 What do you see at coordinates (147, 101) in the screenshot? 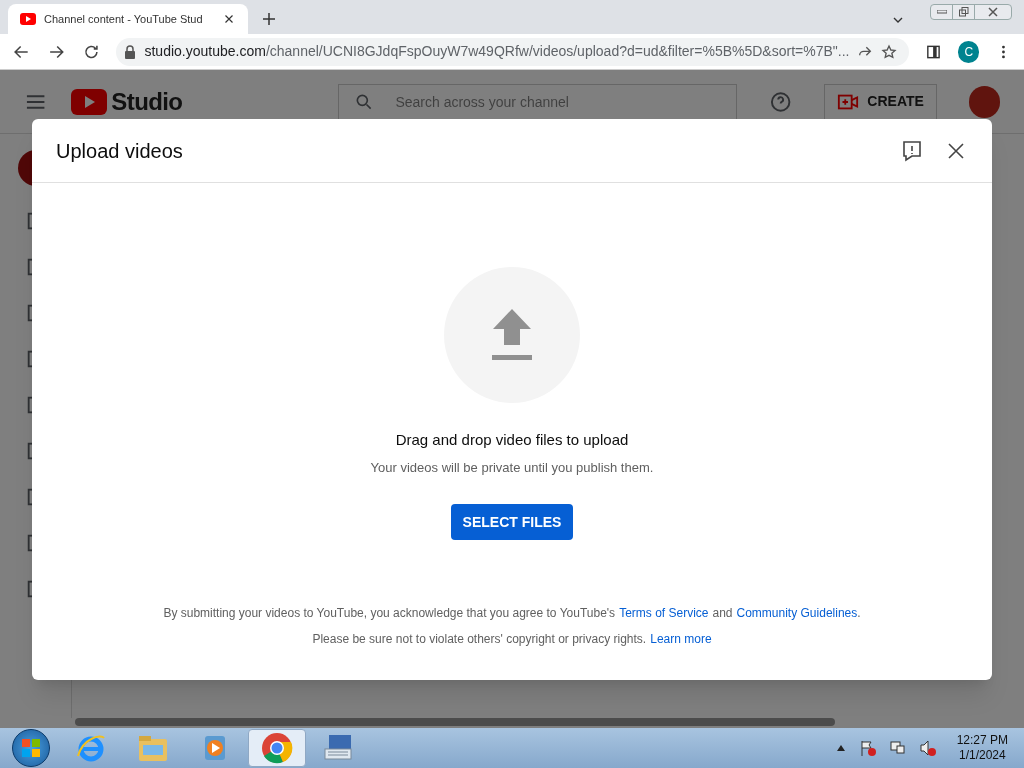
I see `logo-text: Studio` at bounding box center [147, 101].